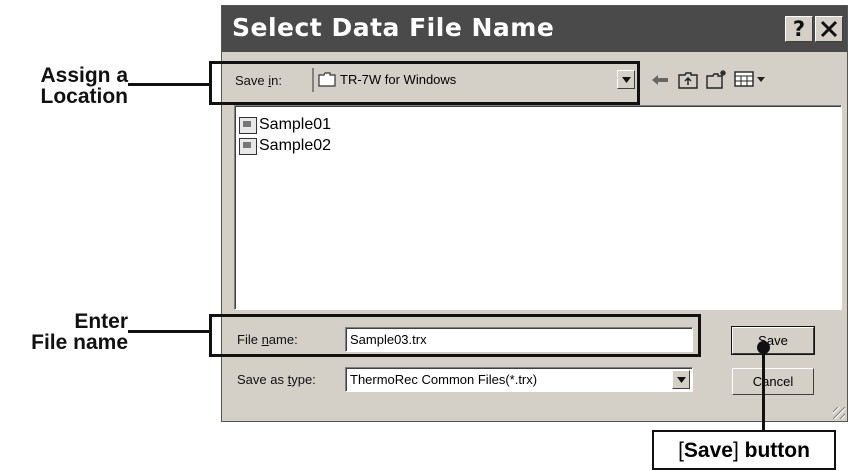  Describe the element at coordinates (295, 145) in the screenshot. I see `file-name-text: Sample02` at that location.